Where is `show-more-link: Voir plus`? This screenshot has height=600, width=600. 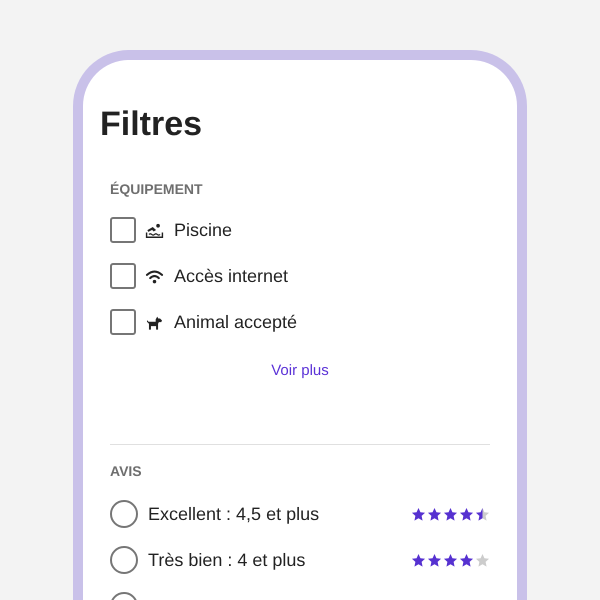 show-more-link: Voir plus is located at coordinates (300, 371).